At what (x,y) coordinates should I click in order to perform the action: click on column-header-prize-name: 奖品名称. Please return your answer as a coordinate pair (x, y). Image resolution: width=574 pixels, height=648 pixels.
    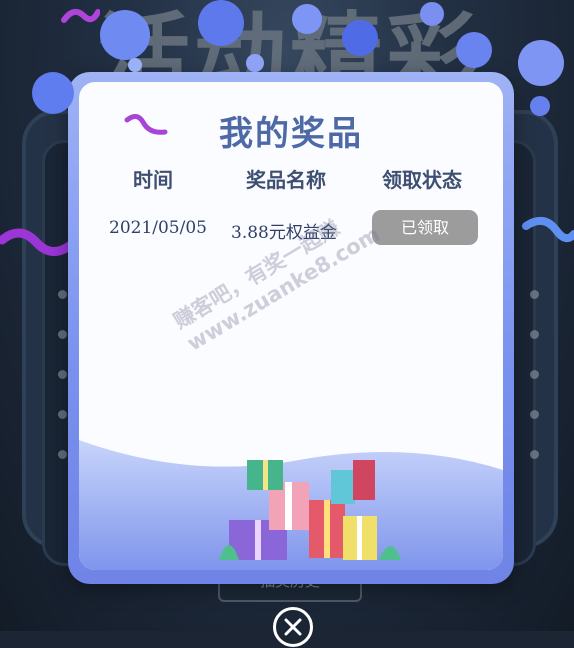
    Looking at the image, I should click on (286, 180).